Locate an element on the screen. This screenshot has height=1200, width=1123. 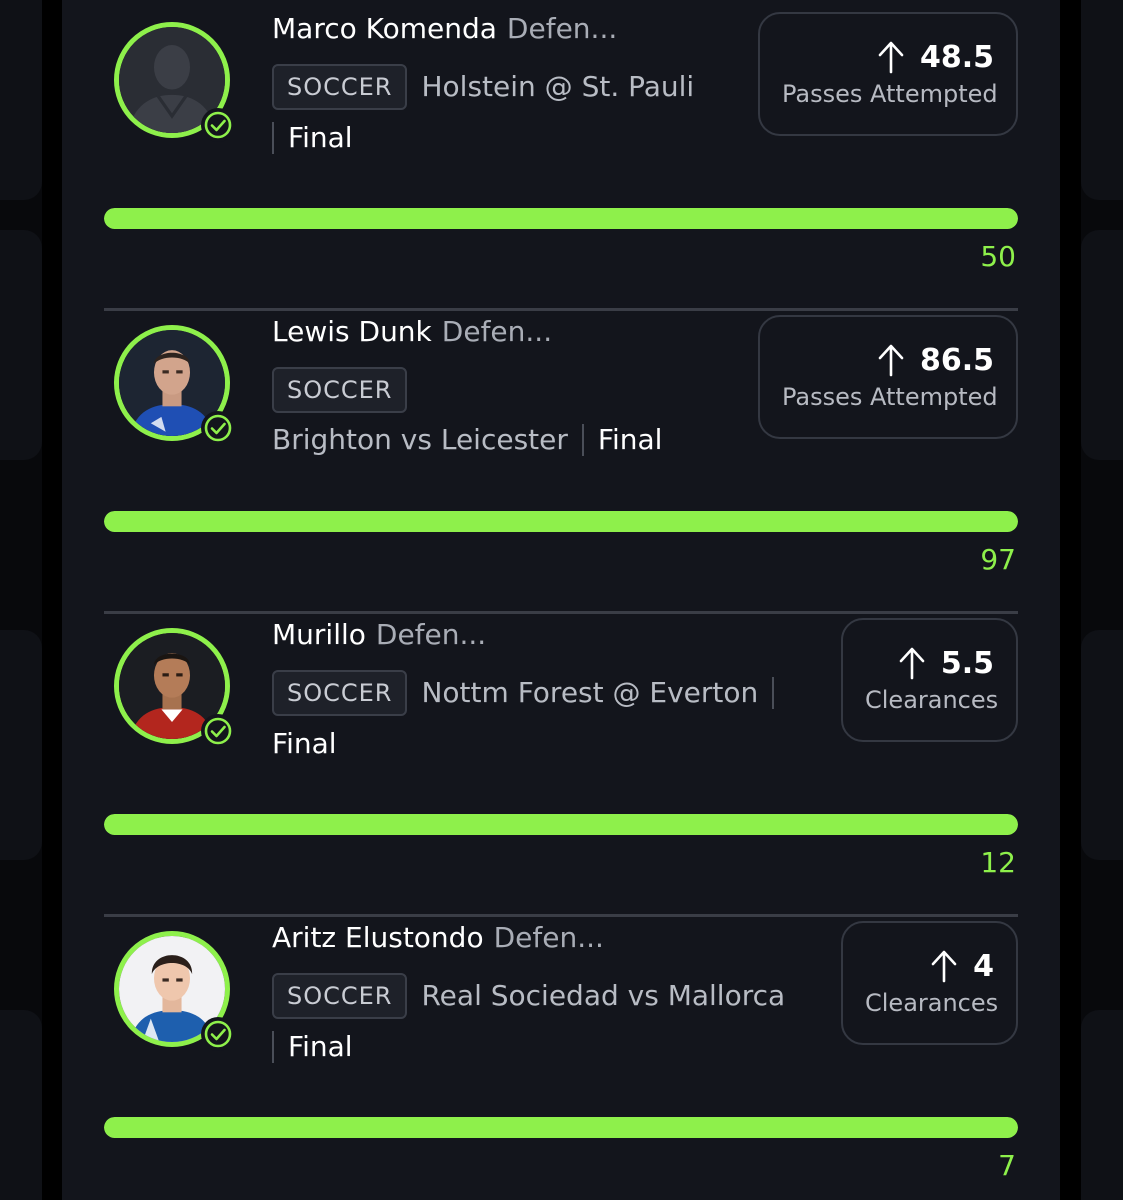
game-matchup: Brighton vs Leicester is located at coordinates (420, 439).